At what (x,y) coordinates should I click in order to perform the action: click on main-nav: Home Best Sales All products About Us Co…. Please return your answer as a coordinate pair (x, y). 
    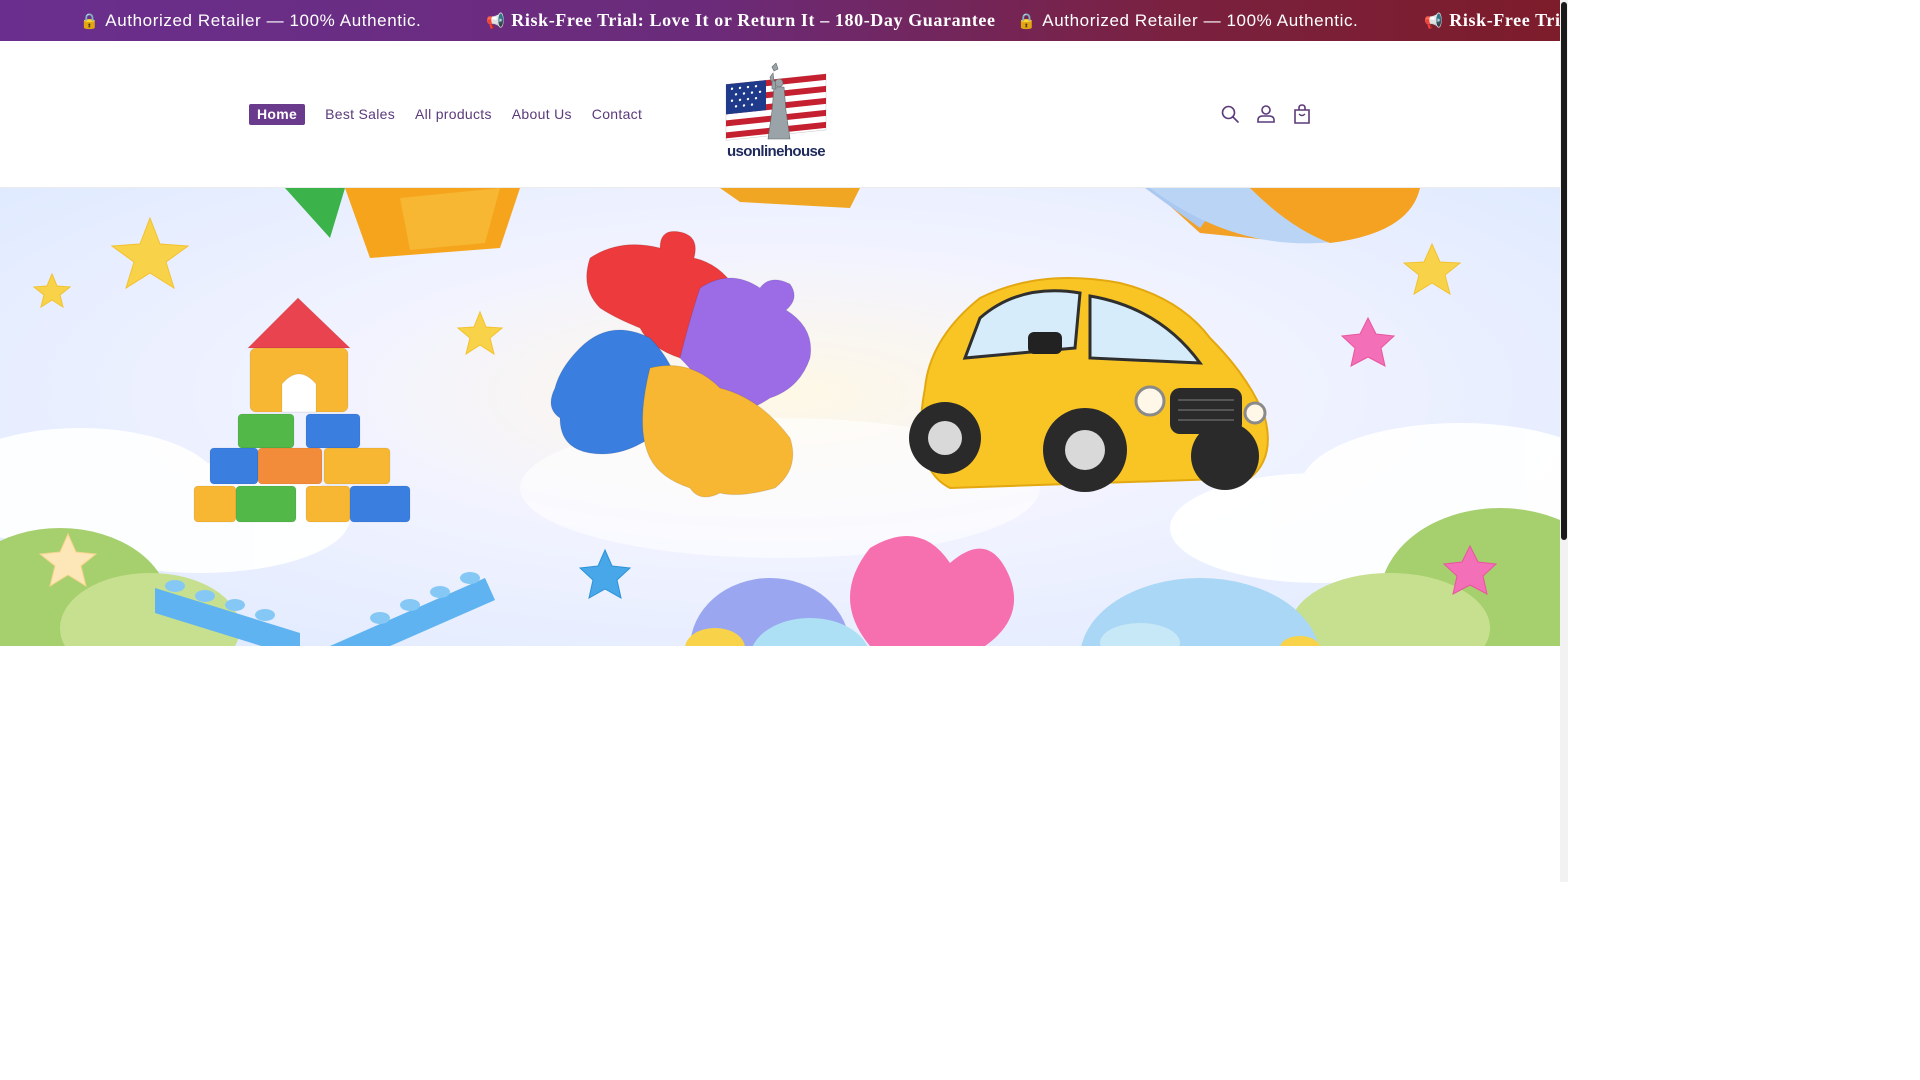
    Looking at the image, I should click on (455, 114).